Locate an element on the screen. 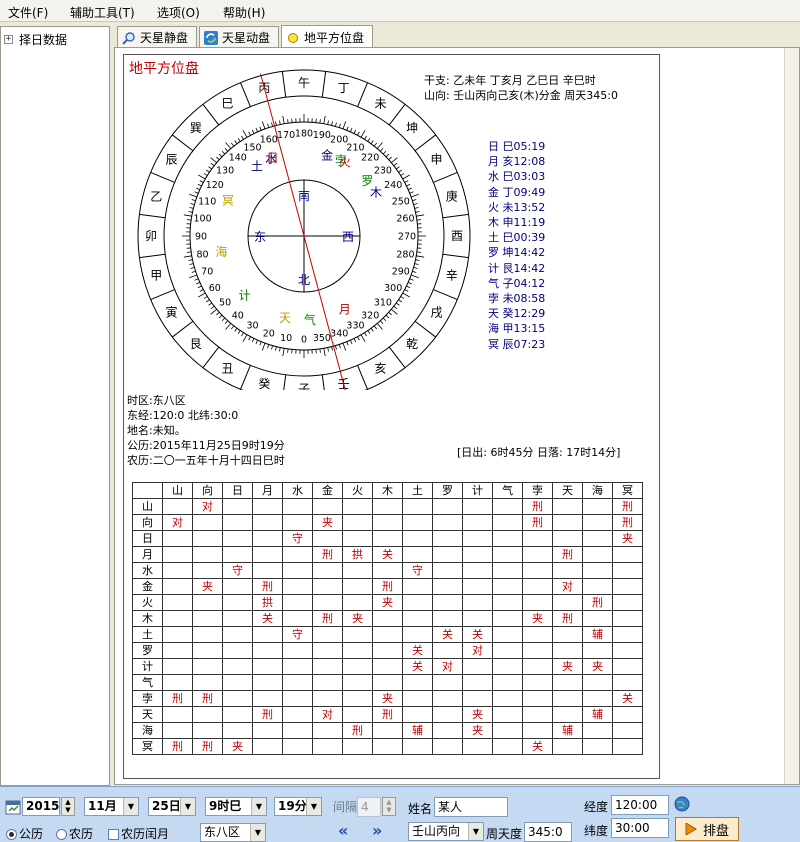 The height and width of the screenshot is (842, 800). aspect-col-header: 计 is located at coordinates (477, 490).